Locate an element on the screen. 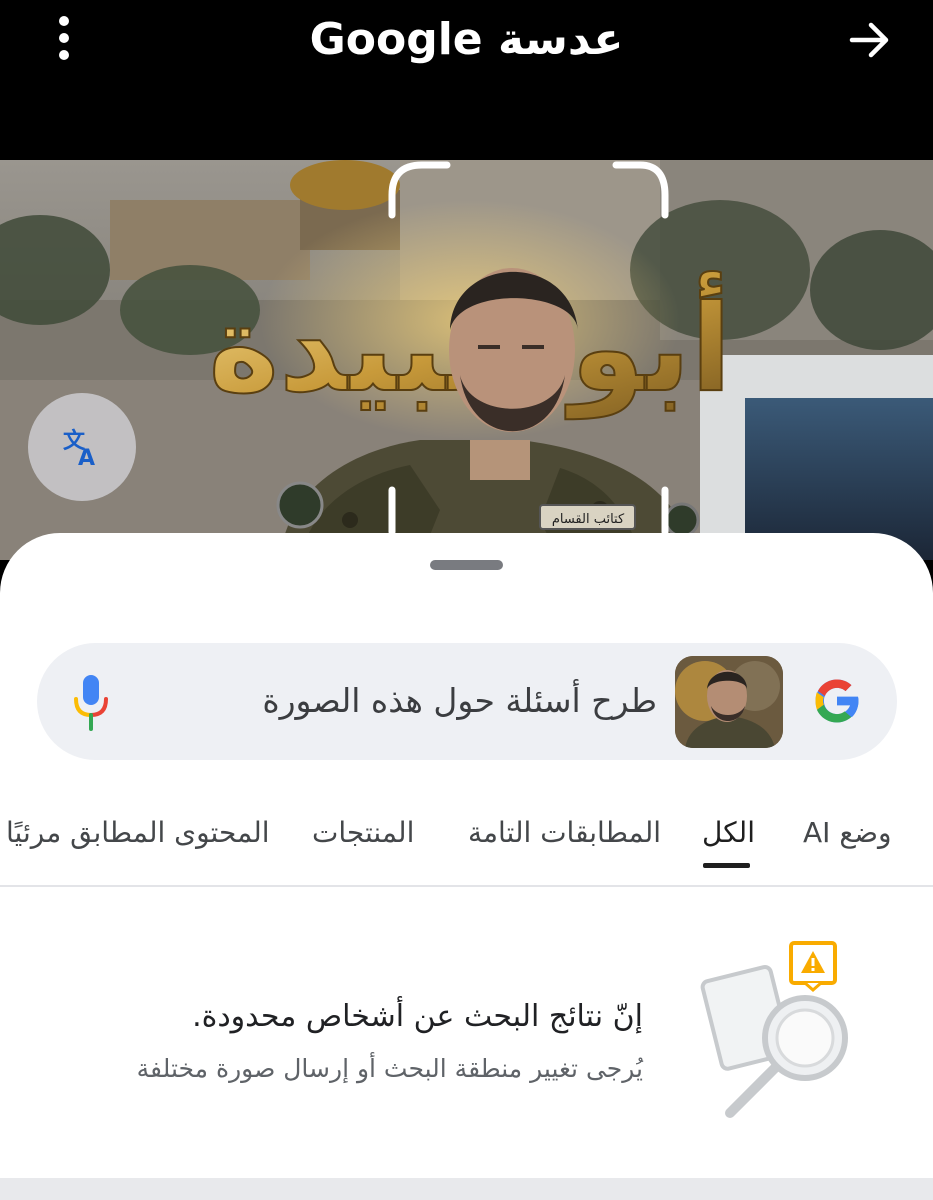 The width and height of the screenshot is (933, 1200). image-thumbnail is located at coordinates (729, 702).